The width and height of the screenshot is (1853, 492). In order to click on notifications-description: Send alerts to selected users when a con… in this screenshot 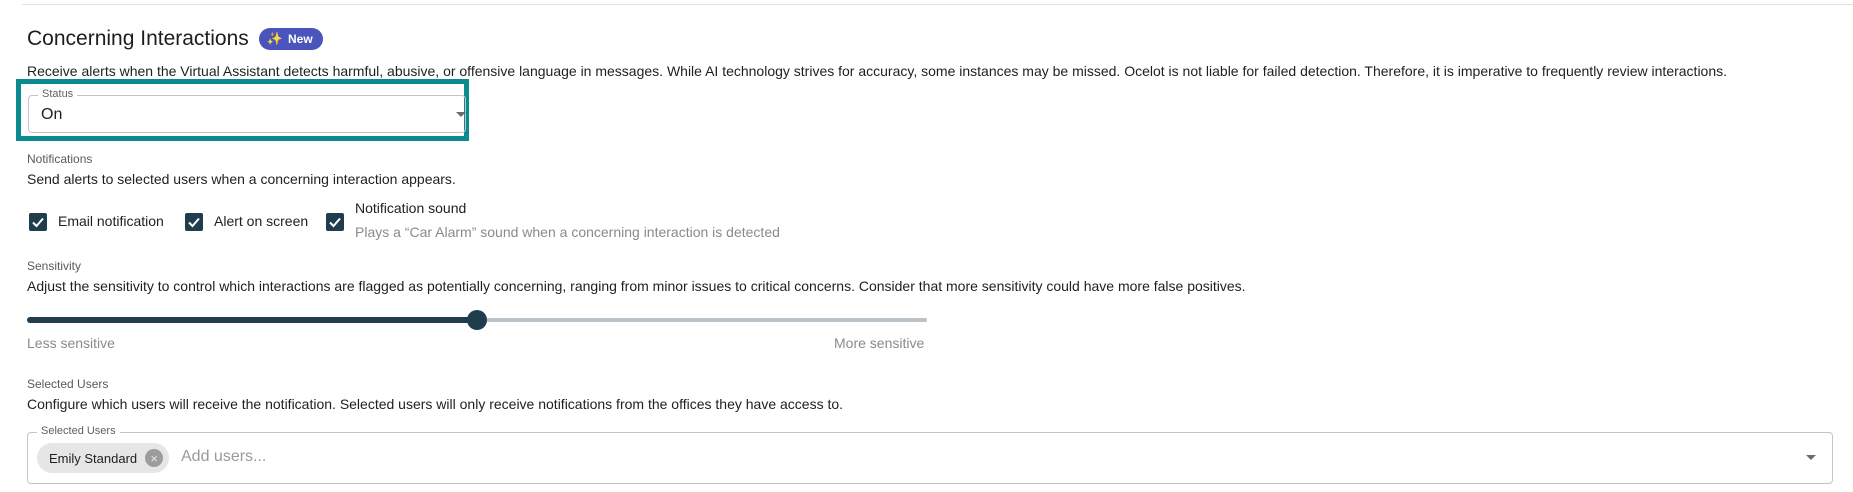, I will do `click(241, 179)`.